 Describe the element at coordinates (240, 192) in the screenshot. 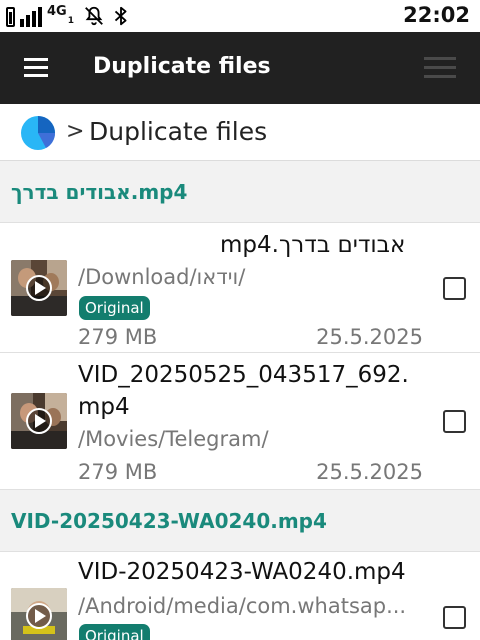

I see `duplicate-group-header: אבודים בדרך.mp4` at that location.